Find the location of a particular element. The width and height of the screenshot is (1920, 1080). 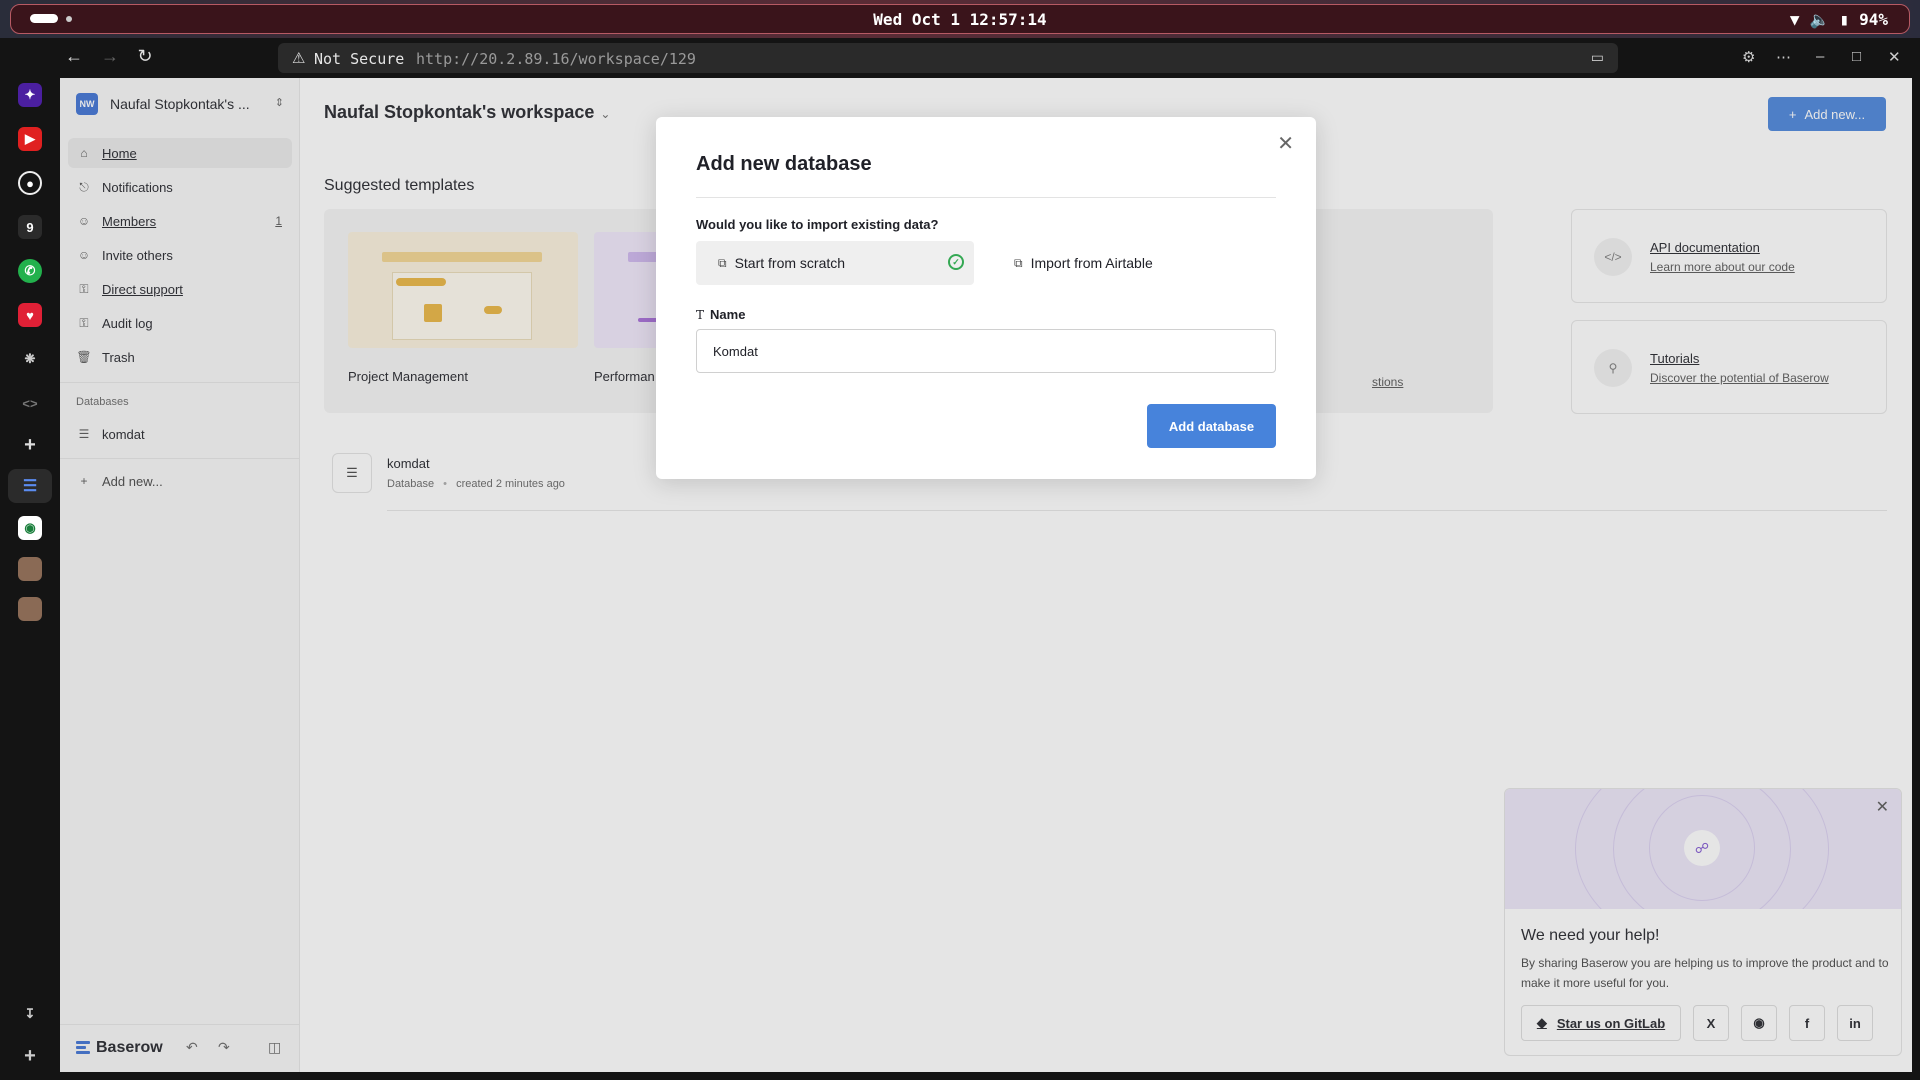

checkmark-icon: ✓ is located at coordinates (956, 262).